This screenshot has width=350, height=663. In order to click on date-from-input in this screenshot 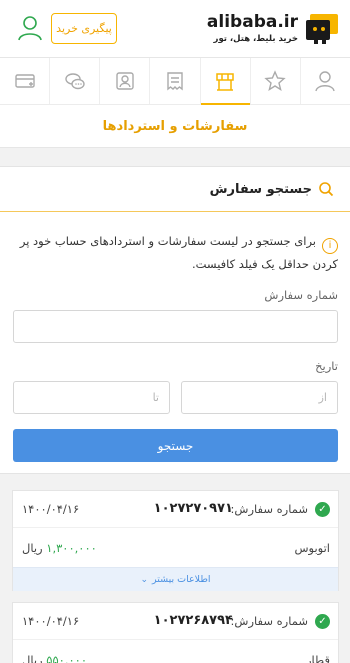, I will do `click(259, 397)`.